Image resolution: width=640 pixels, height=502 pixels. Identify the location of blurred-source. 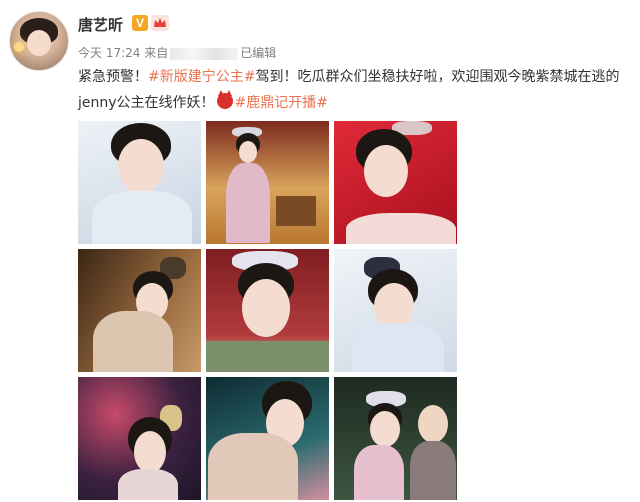
(204, 53).